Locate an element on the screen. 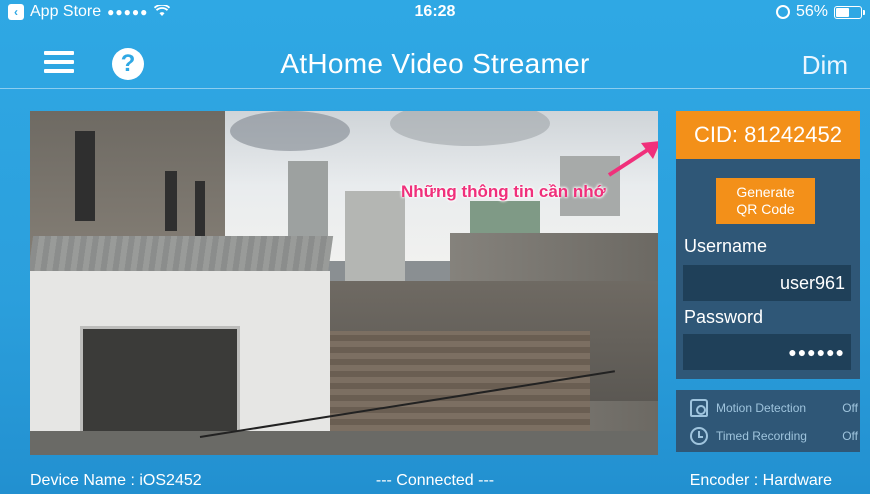 The width and height of the screenshot is (870, 494). status-bar: ‹ App Store ●●●●● 16:28 56% is located at coordinates (435, 12).